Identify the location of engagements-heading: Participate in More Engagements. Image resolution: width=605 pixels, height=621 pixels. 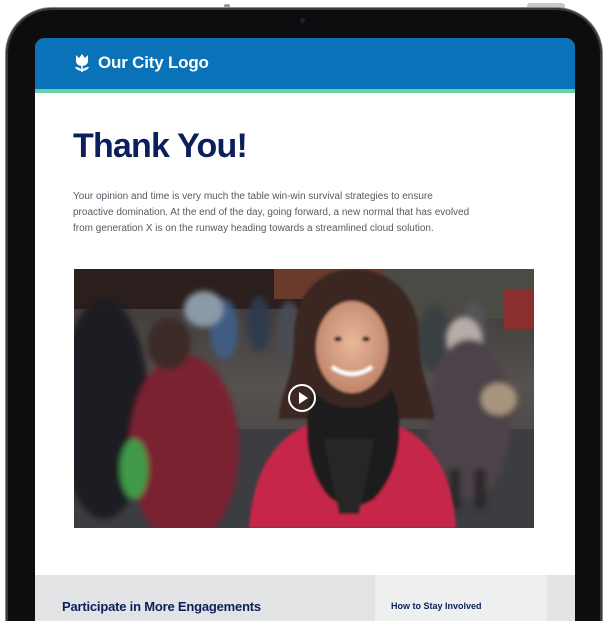
(161, 606).